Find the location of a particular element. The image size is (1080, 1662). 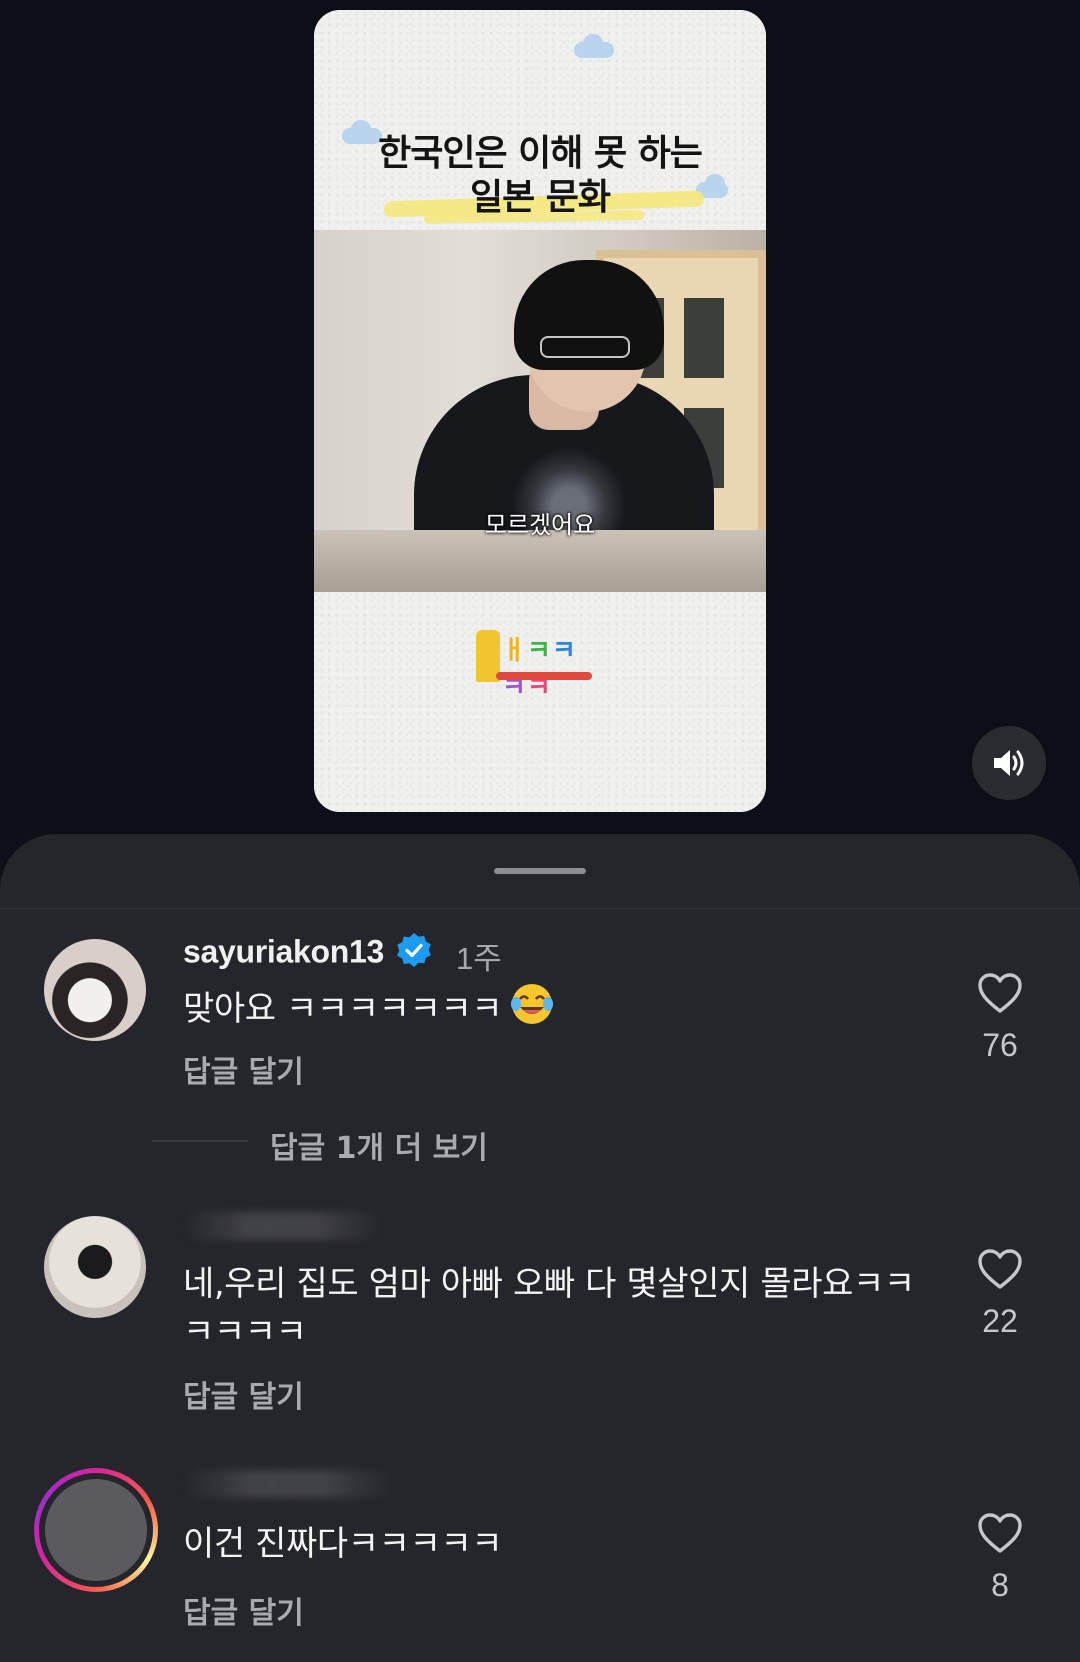

comment-time: 1주 is located at coordinates (479, 958).